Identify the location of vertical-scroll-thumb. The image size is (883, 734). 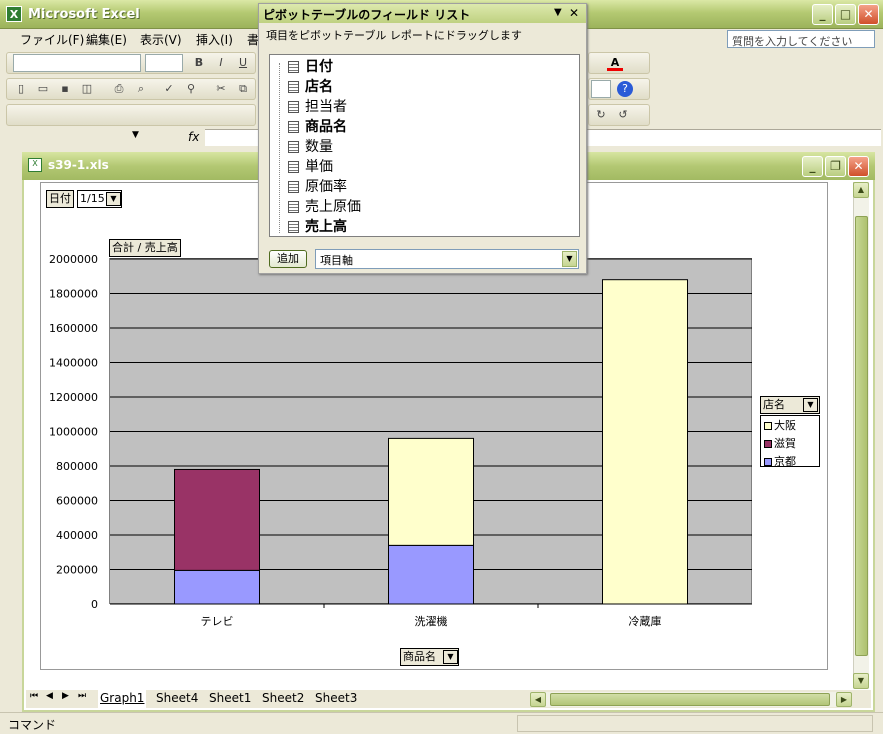
(861, 436).